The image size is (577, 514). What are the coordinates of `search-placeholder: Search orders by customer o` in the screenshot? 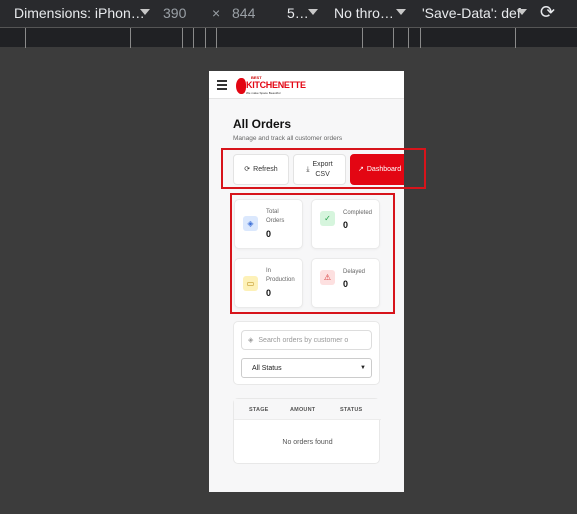 It's located at (303, 340).